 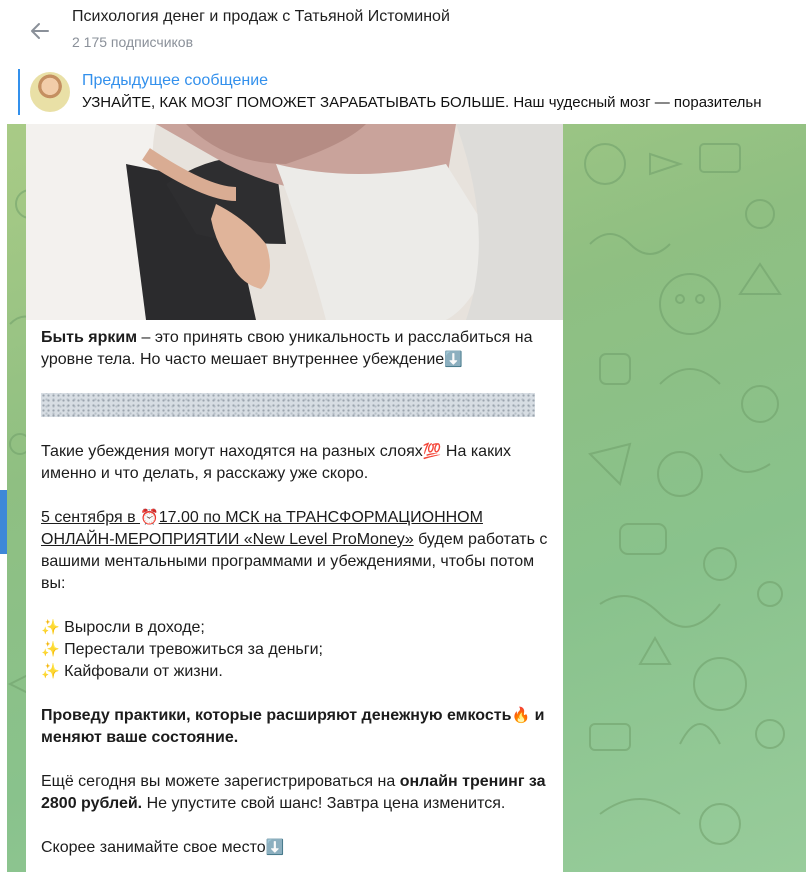 What do you see at coordinates (143, 671) in the screenshot?
I see `list-item: Кайфовали от жизни.` at bounding box center [143, 671].